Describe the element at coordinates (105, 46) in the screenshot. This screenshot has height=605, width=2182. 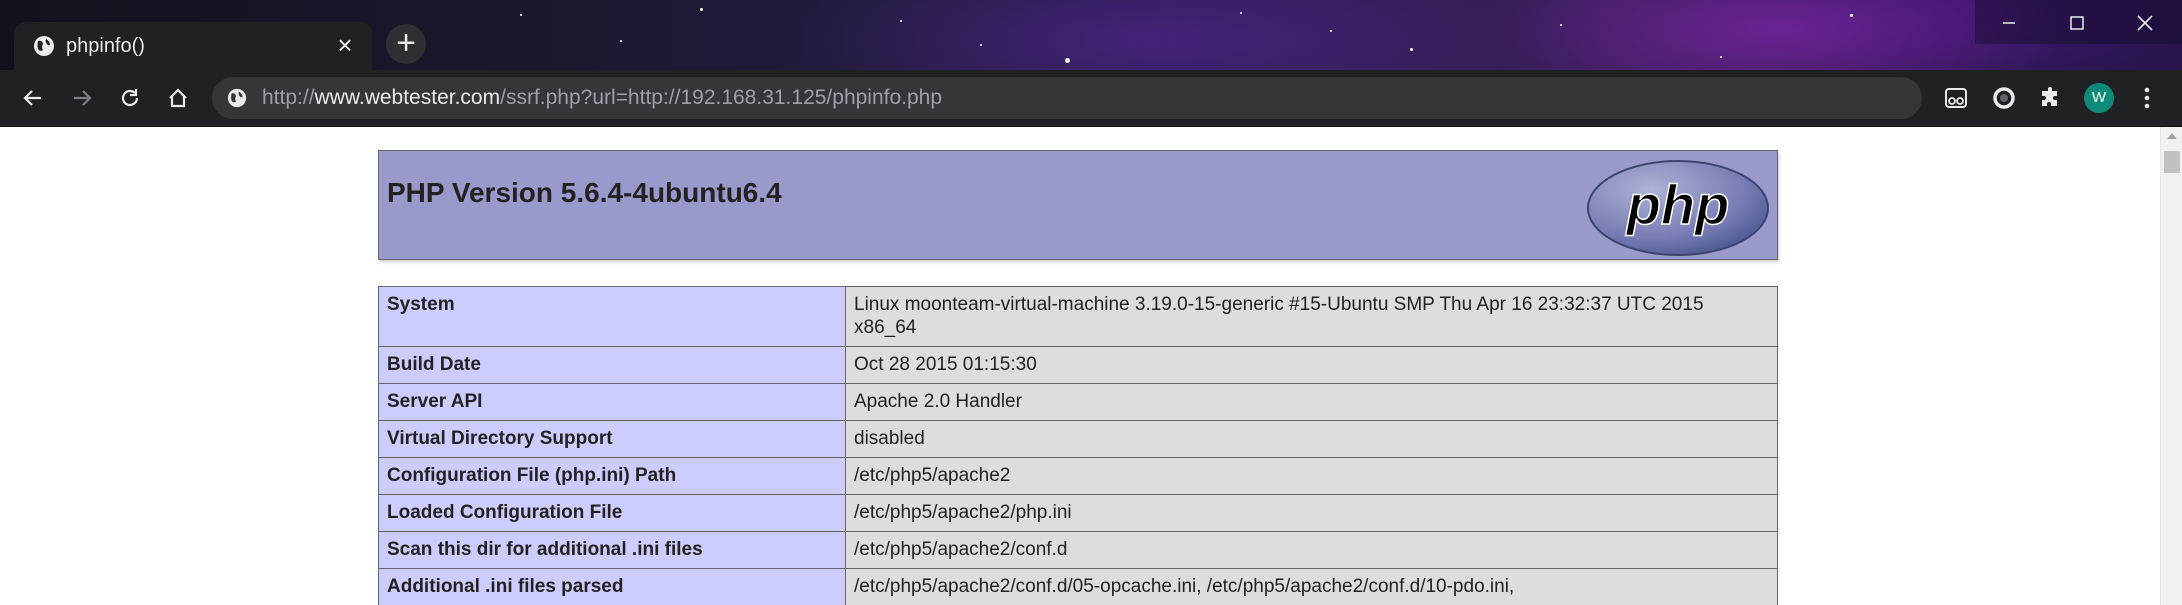
I see `tab-title: phpinfo()` at that location.